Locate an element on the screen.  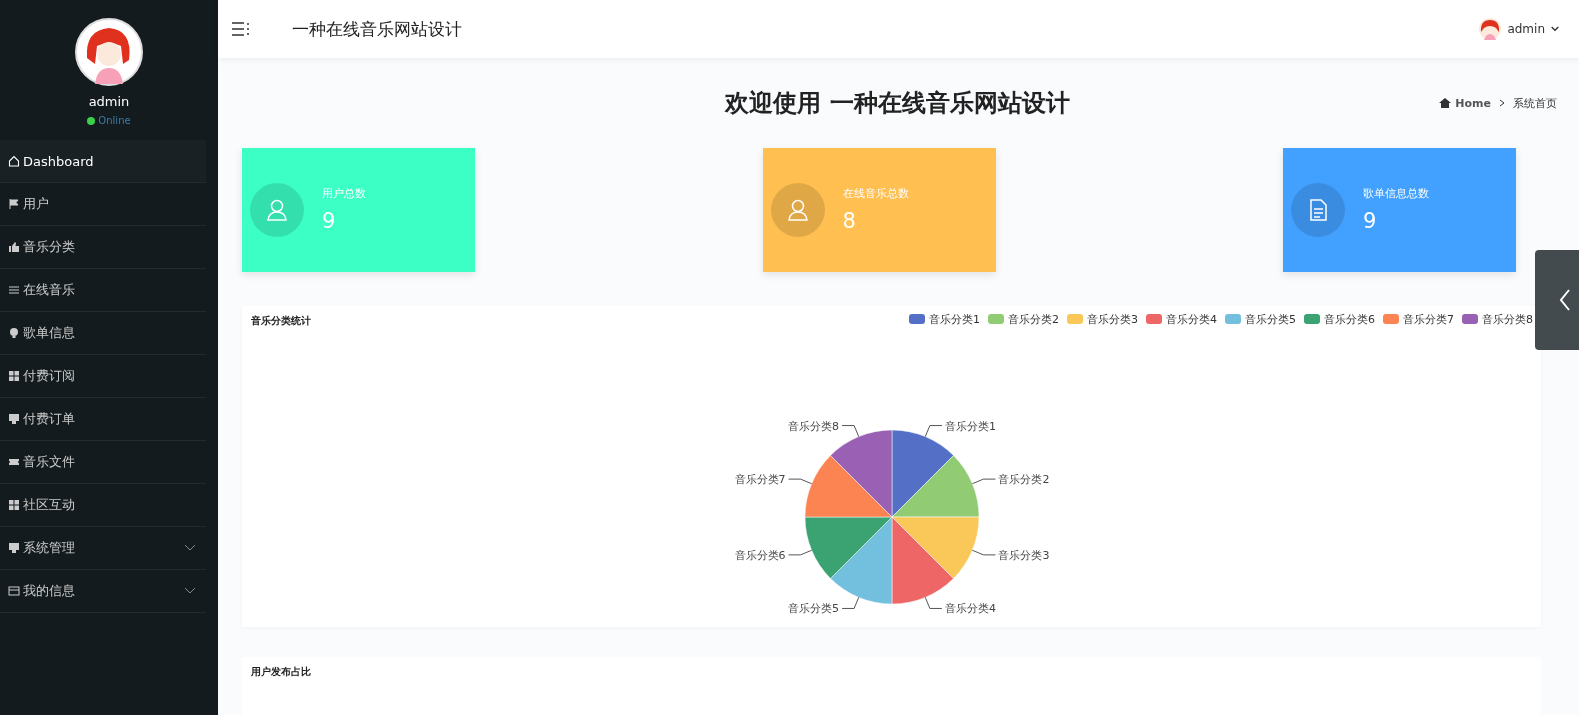
stat-label: 歌单信息总数 is located at coordinates (1396, 194).